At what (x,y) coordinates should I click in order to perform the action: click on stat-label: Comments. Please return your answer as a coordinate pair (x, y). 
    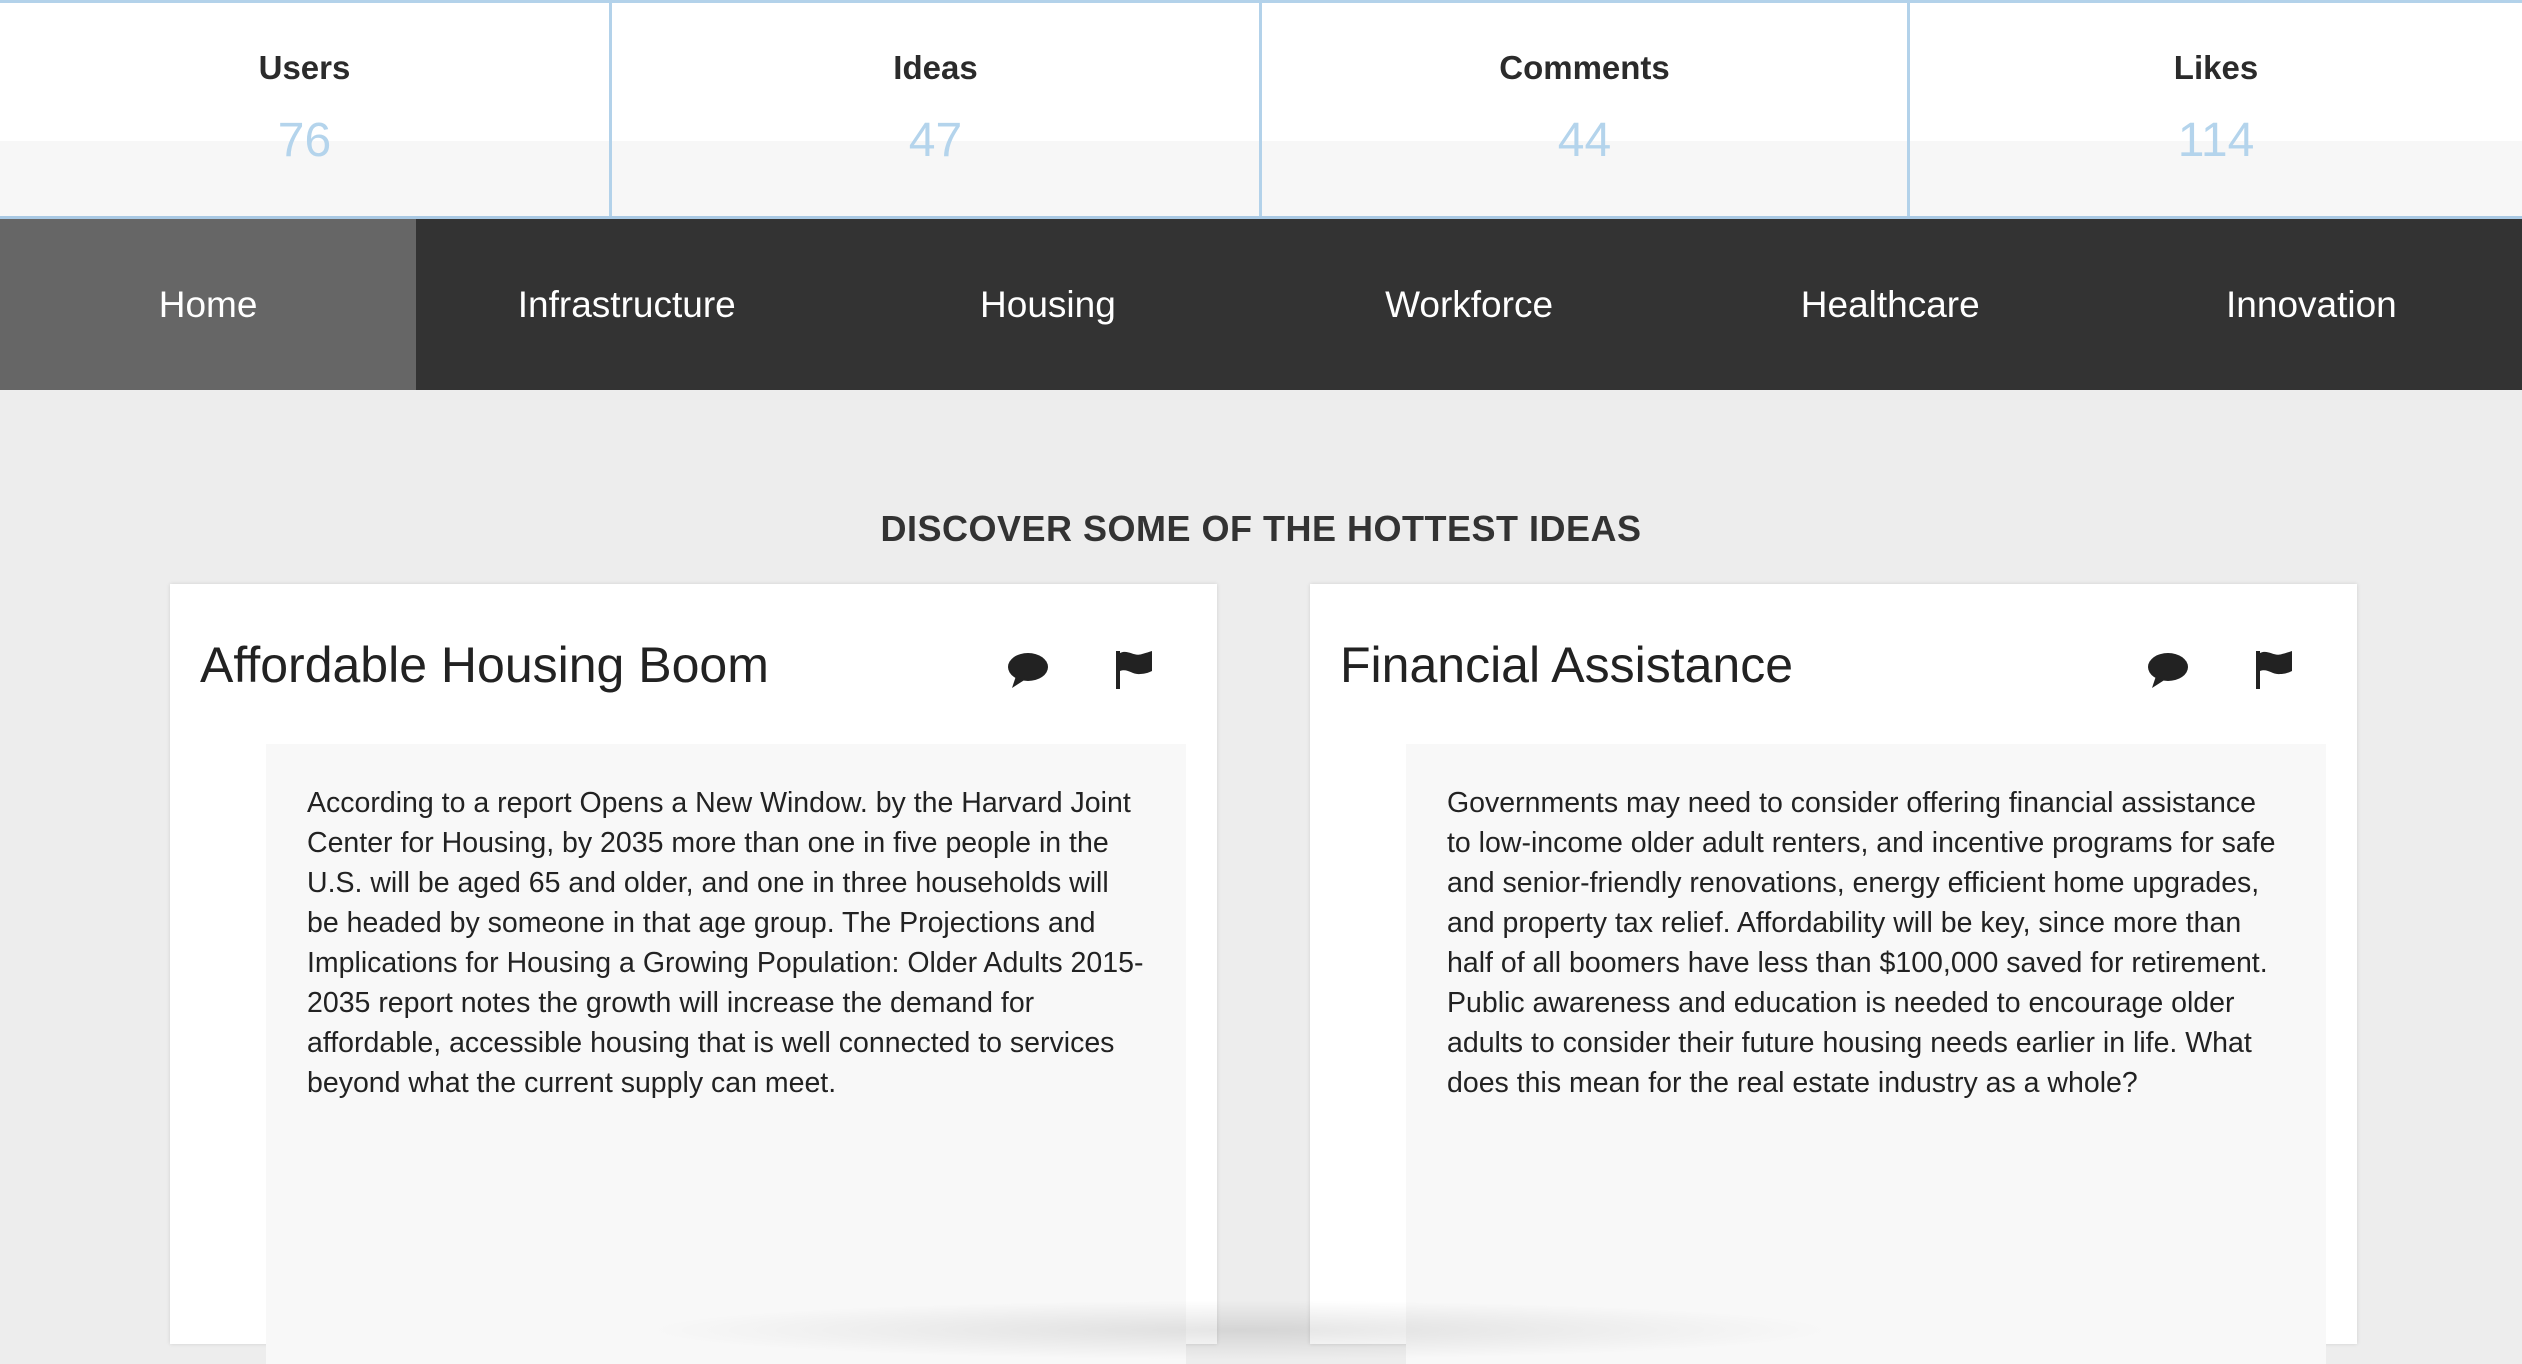
    Looking at the image, I should click on (1584, 67).